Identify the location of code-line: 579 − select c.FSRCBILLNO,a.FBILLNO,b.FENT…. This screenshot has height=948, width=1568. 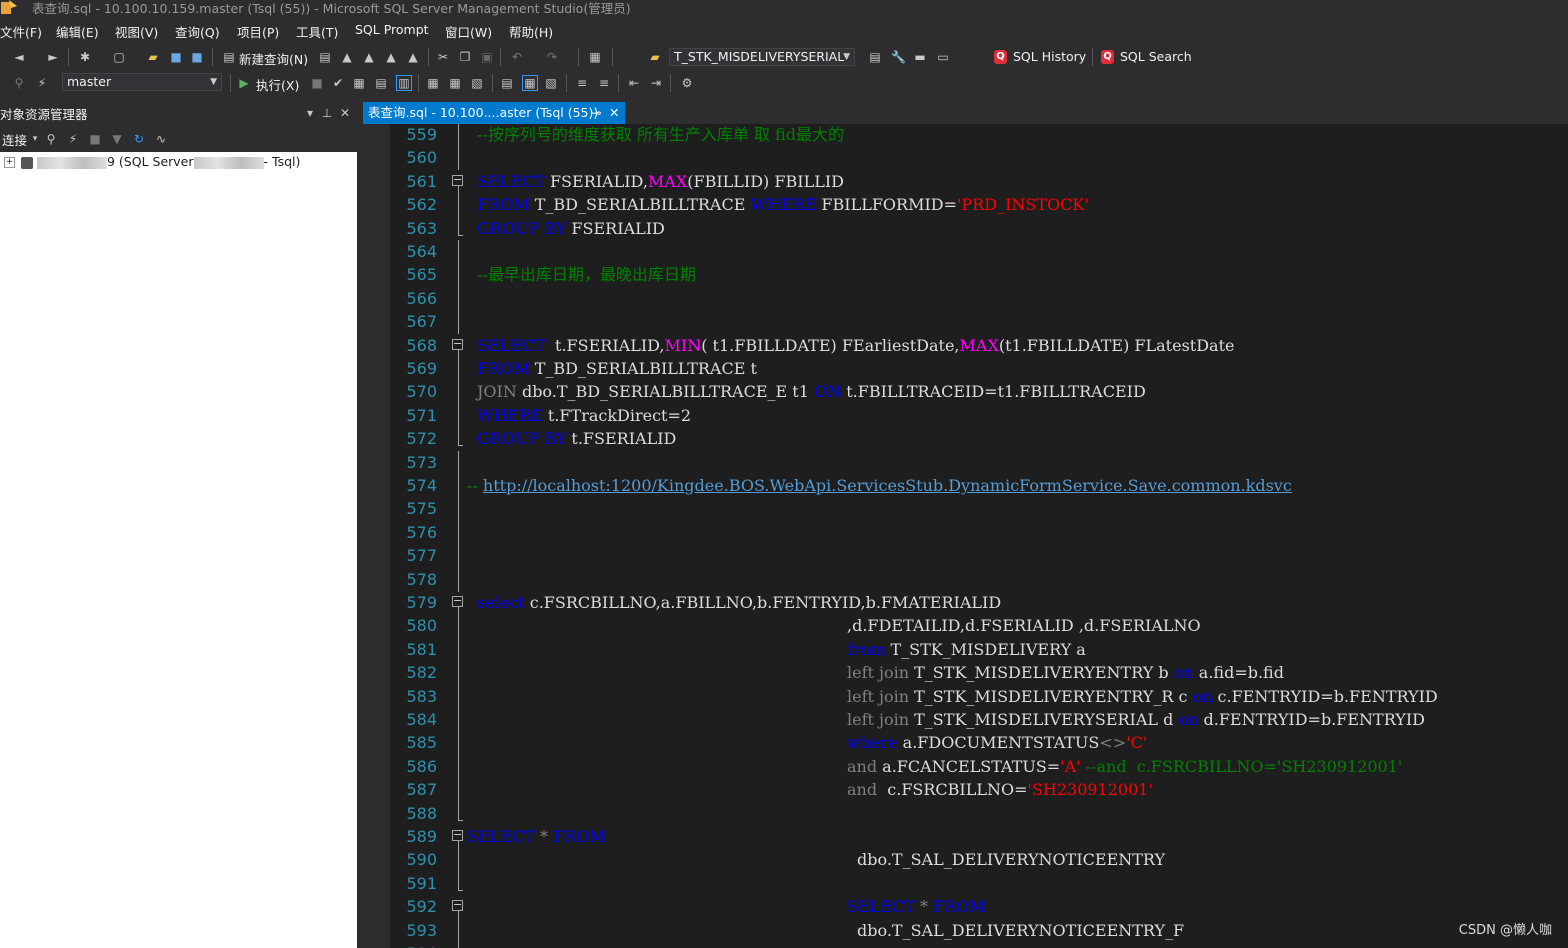
(965, 603).